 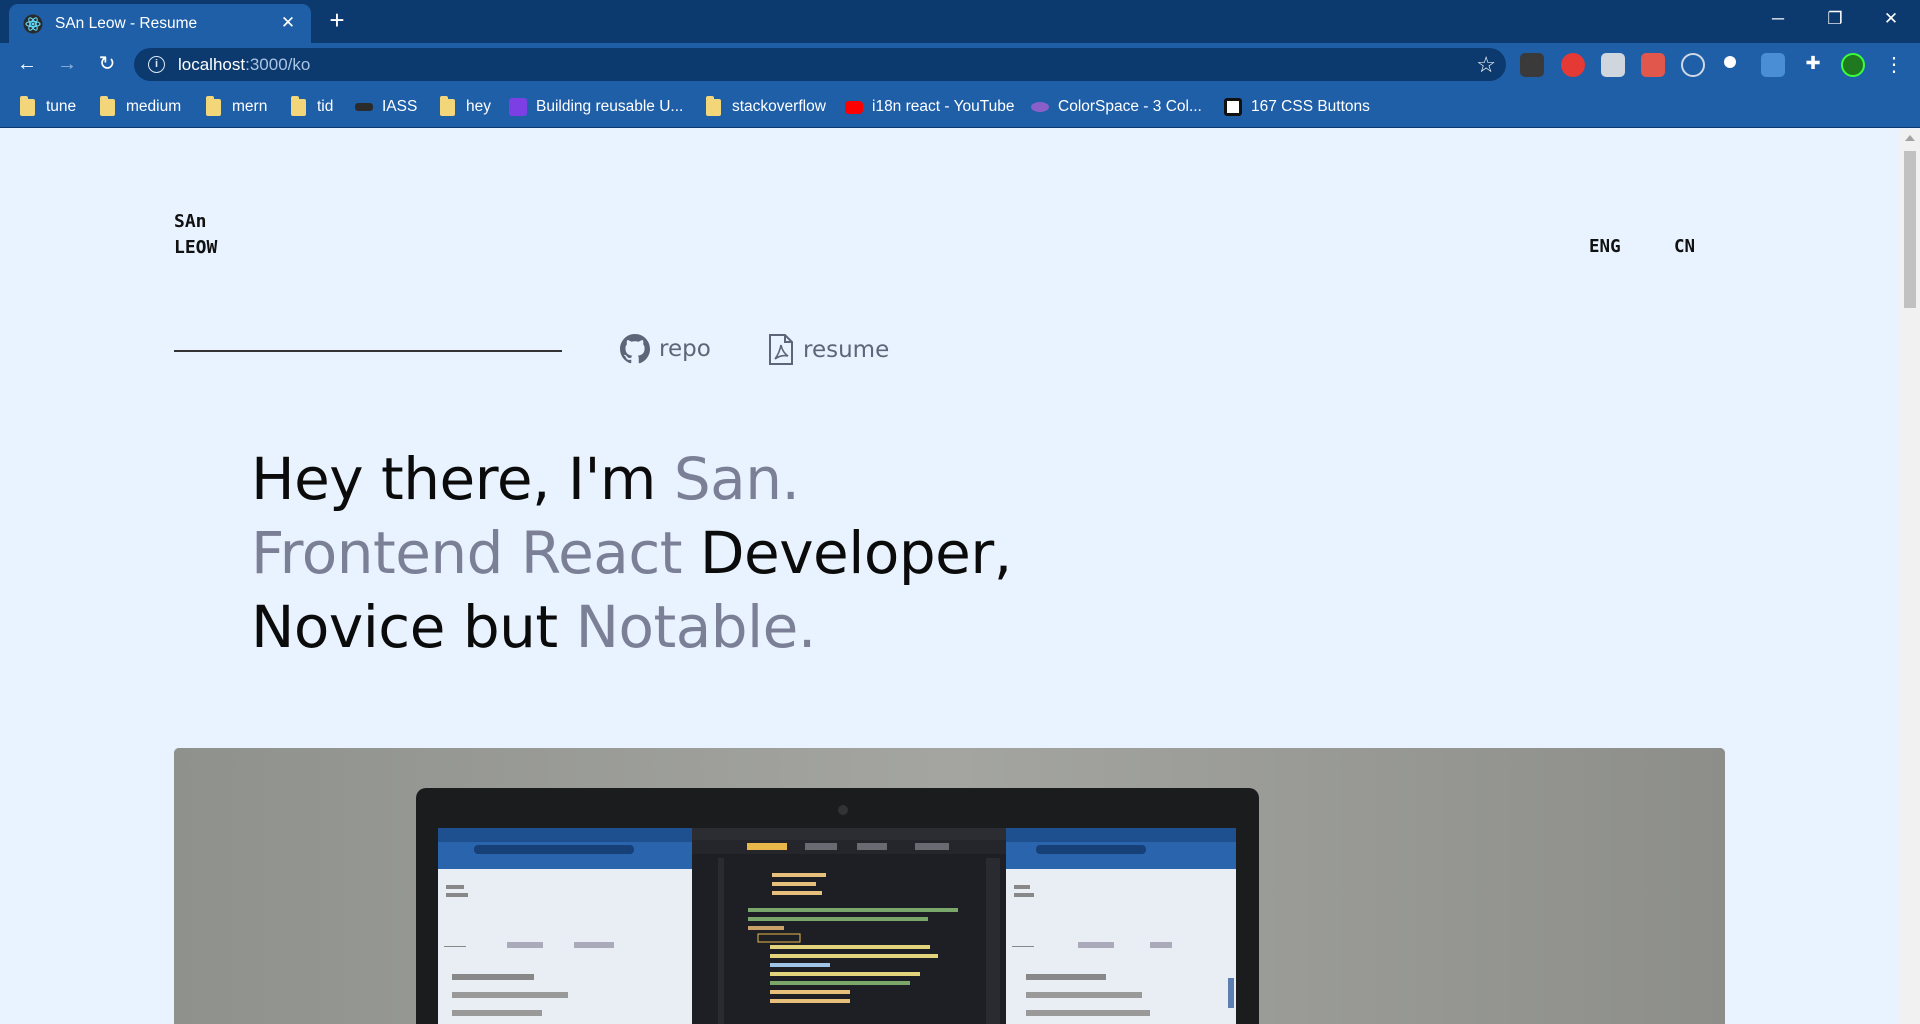 I want to click on address-bar: i localhost:3000/ko ☆, so click(x=820, y=64).